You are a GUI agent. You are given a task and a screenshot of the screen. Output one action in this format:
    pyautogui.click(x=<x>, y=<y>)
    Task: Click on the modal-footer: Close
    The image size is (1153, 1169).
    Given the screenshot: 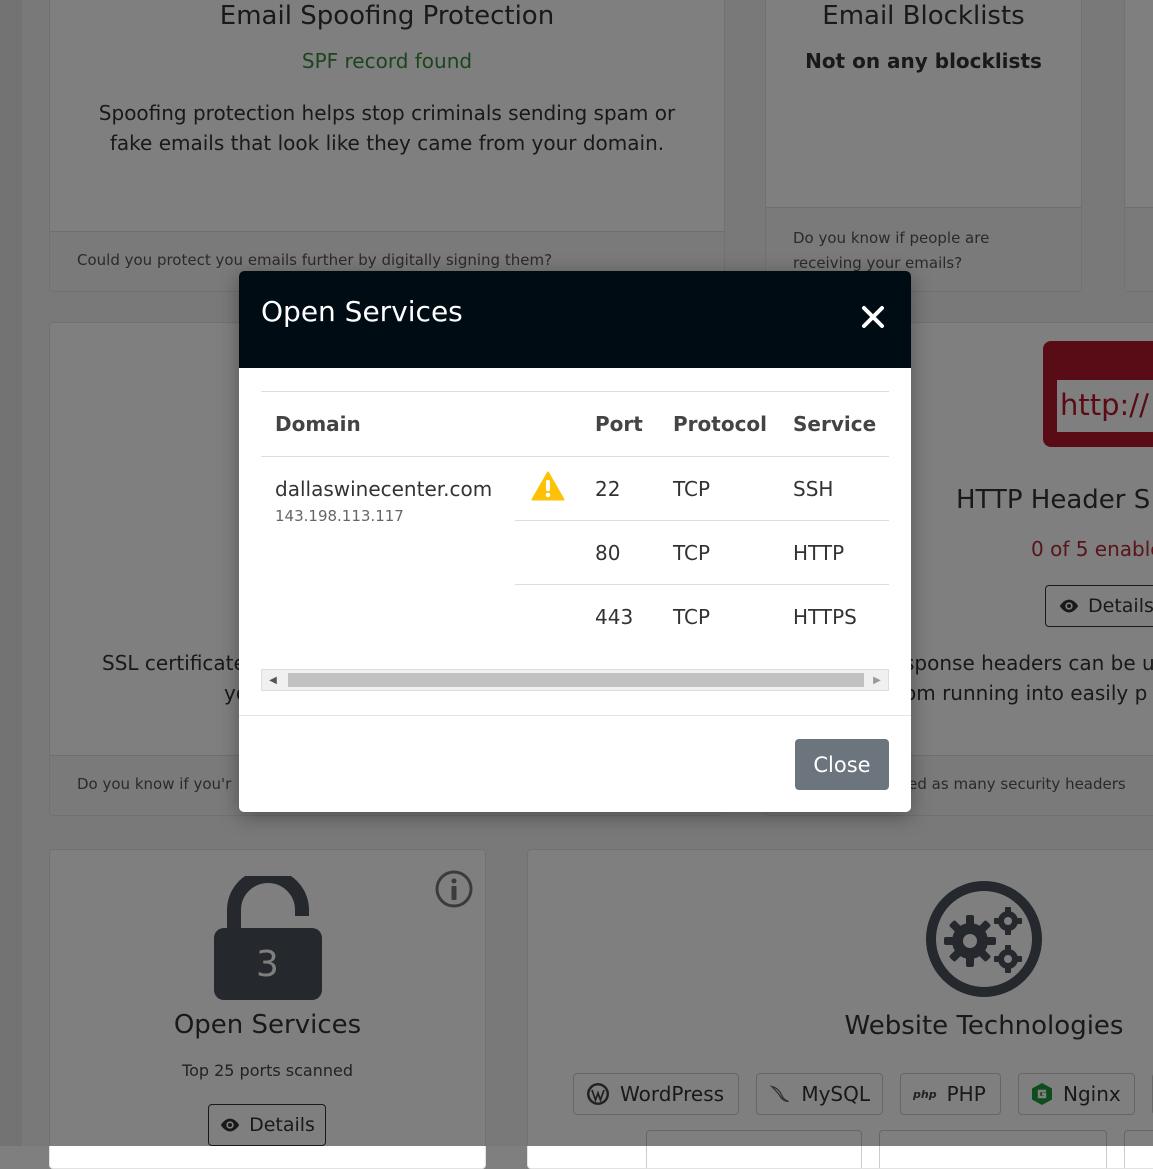 What is the action you would take?
    pyautogui.click(x=575, y=763)
    